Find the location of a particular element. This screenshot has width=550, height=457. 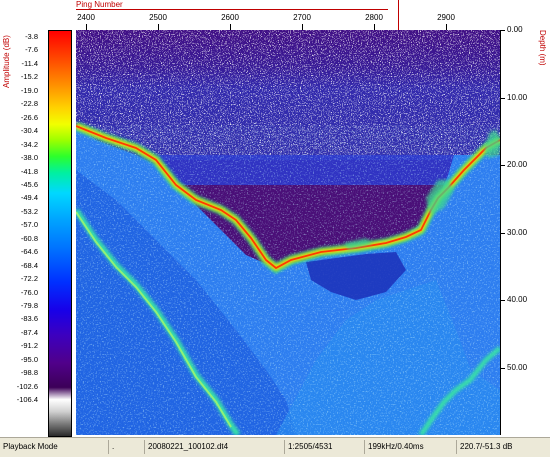

depth-tick: 10.00 is located at coordinates (517, 97).